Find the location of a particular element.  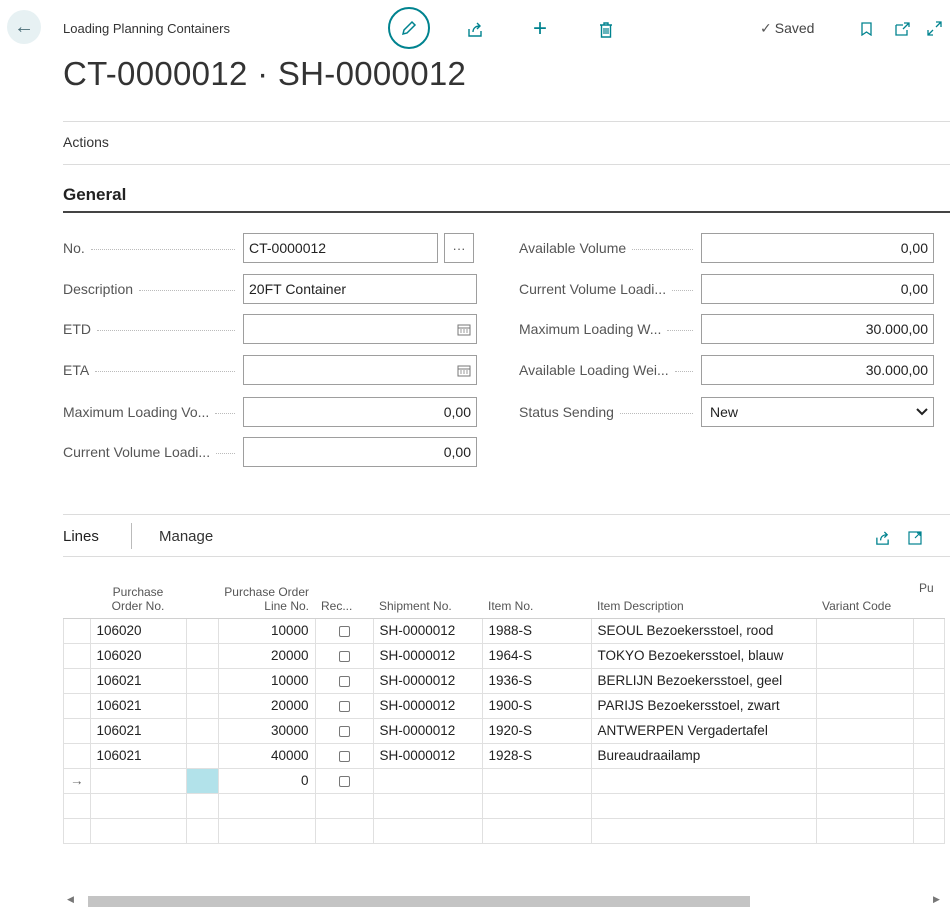

available-loading-weight-input: 30.000,00 is located at coordinates (817, 370).